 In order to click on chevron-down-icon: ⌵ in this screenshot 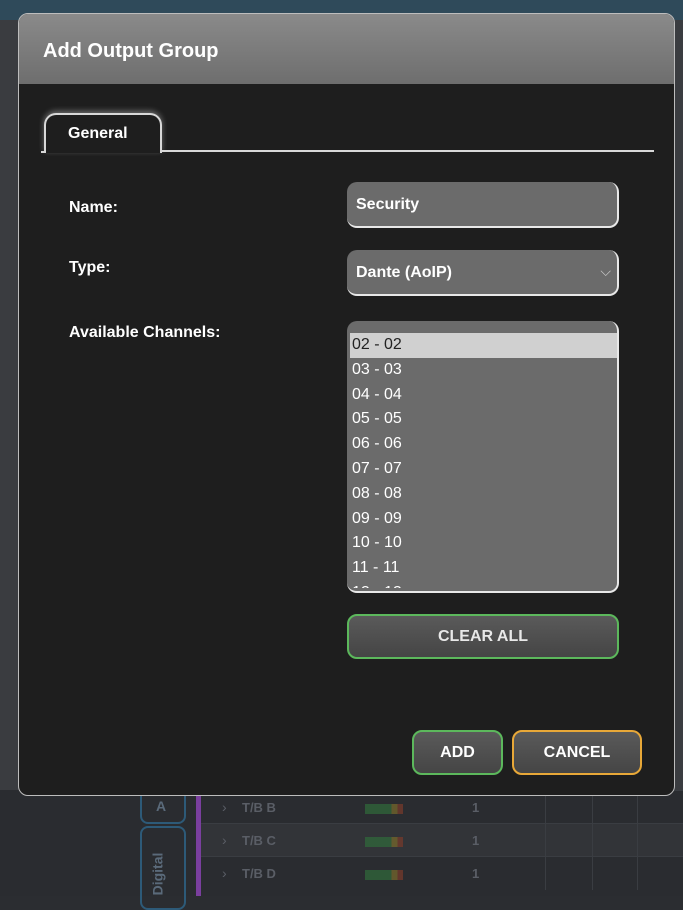, I will do `click(605, 271)`.